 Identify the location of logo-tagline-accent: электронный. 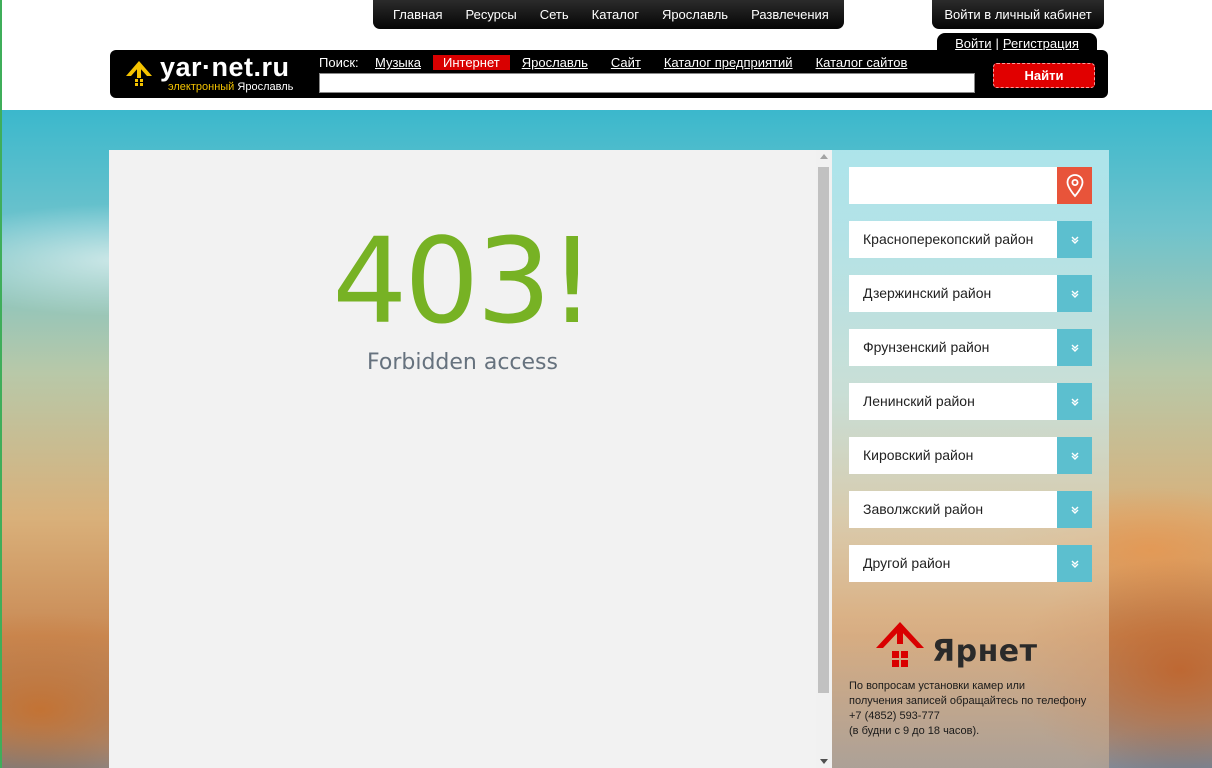
(201, 87).